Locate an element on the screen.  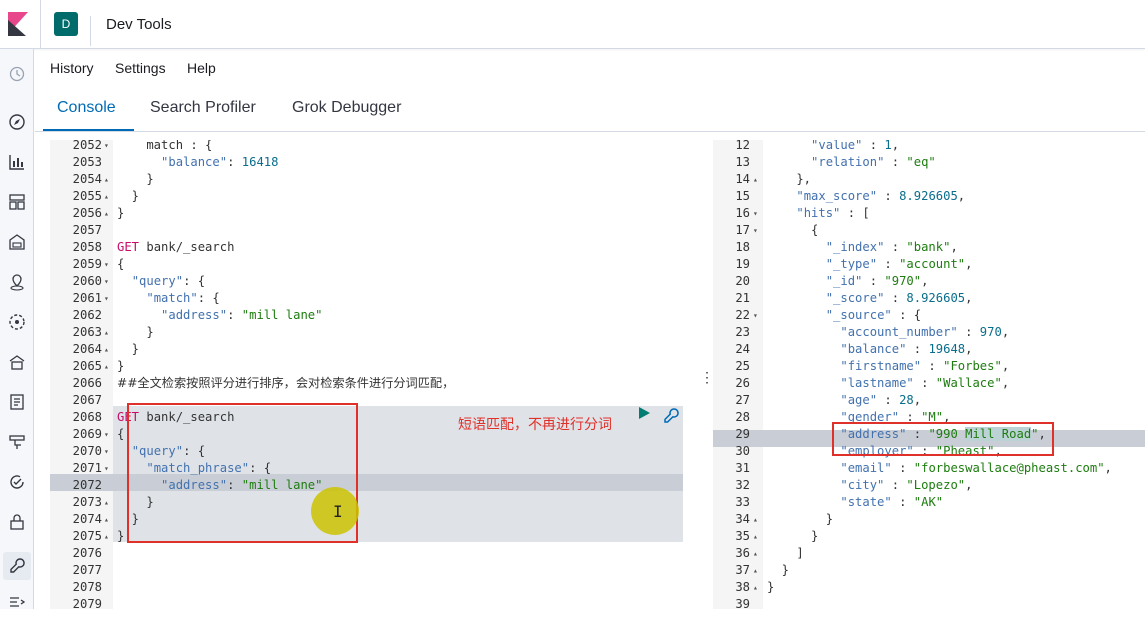
line-number: 2060 is located at coordinates (87, 281).